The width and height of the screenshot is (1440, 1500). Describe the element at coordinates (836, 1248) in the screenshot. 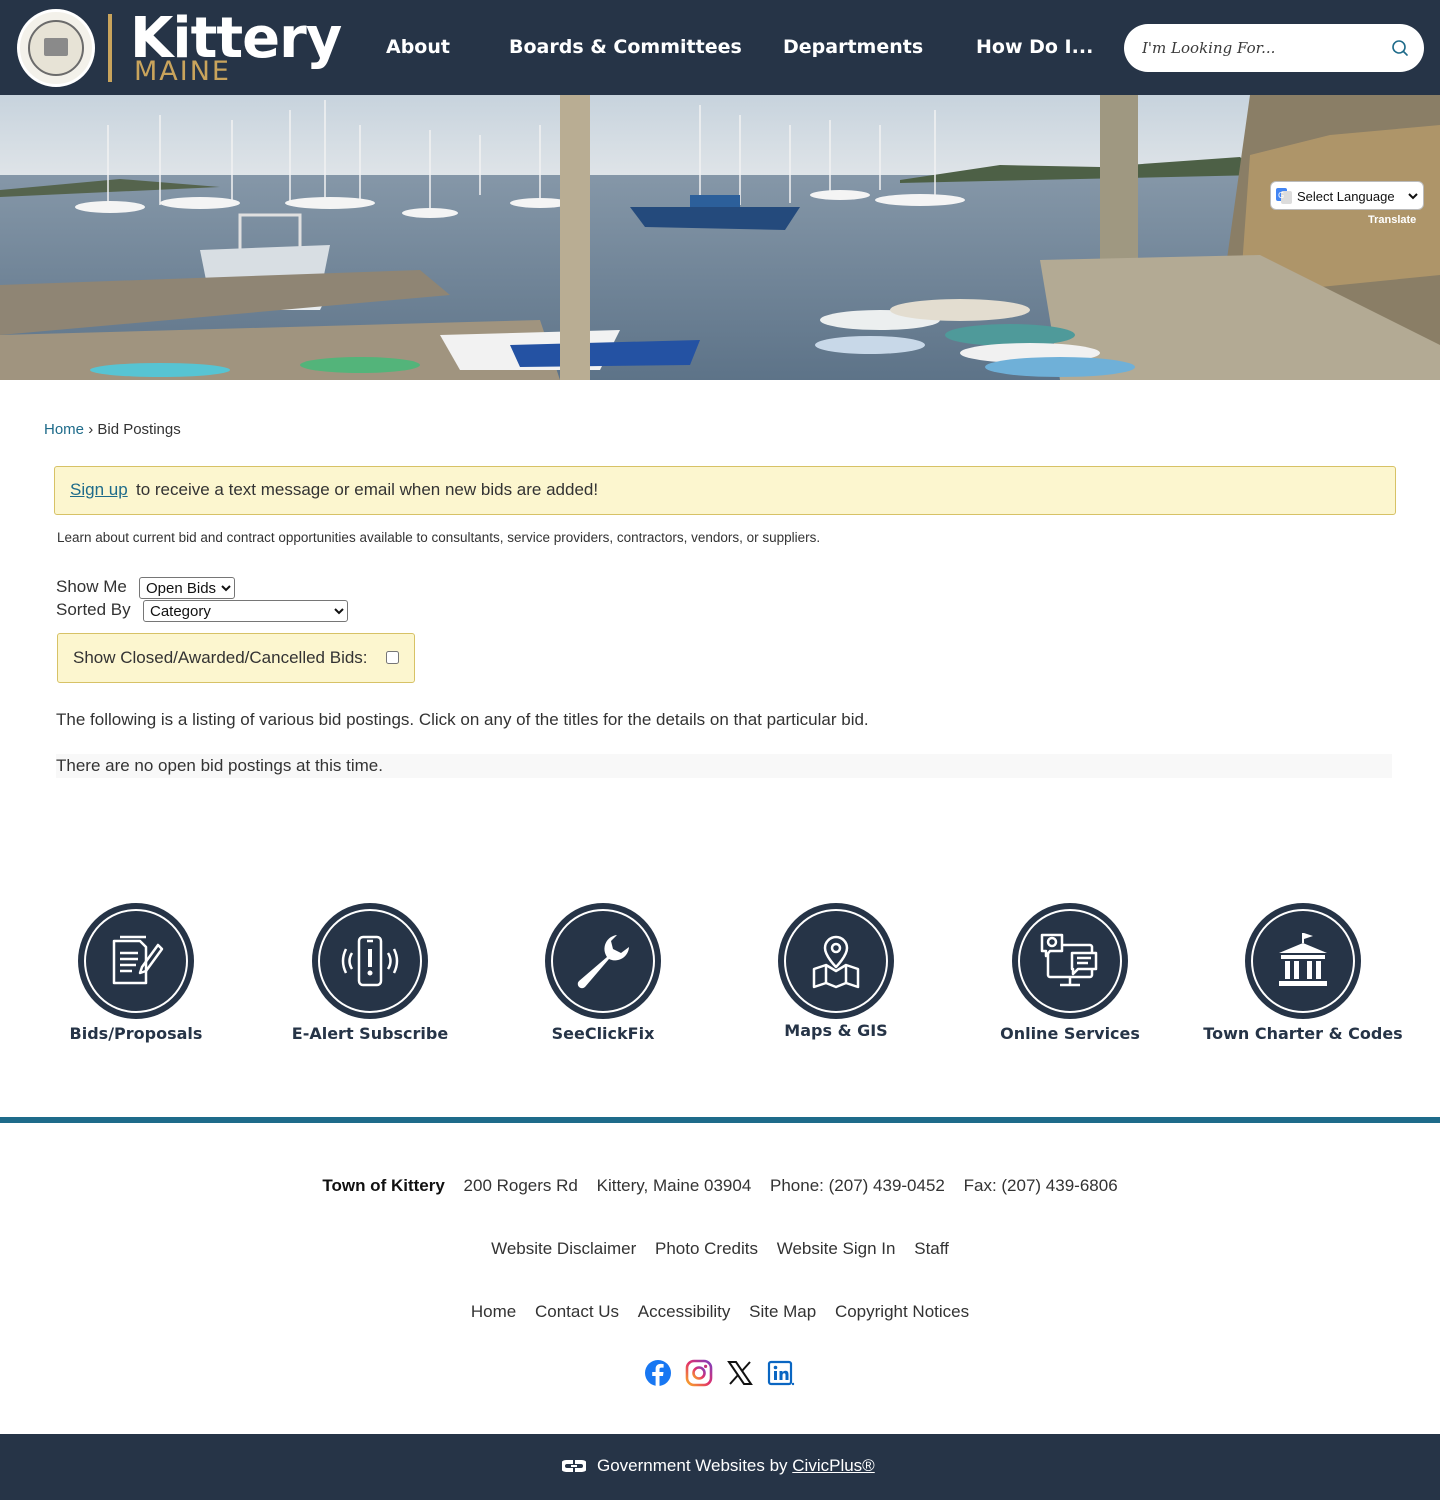

I see `footer-link-sign-in: Website Sign In` at that location.